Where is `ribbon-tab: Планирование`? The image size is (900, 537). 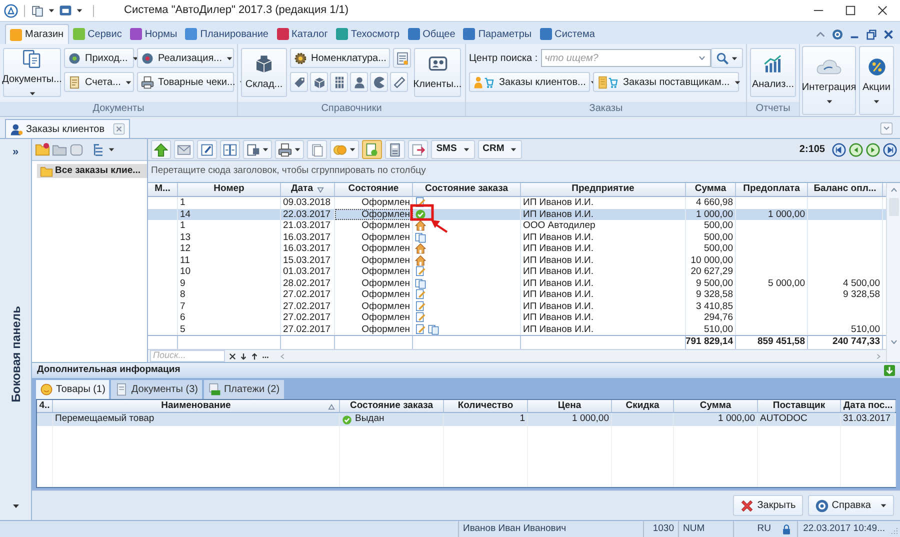 ribbon-tab: Планирование is located at coordinates (226, 34).